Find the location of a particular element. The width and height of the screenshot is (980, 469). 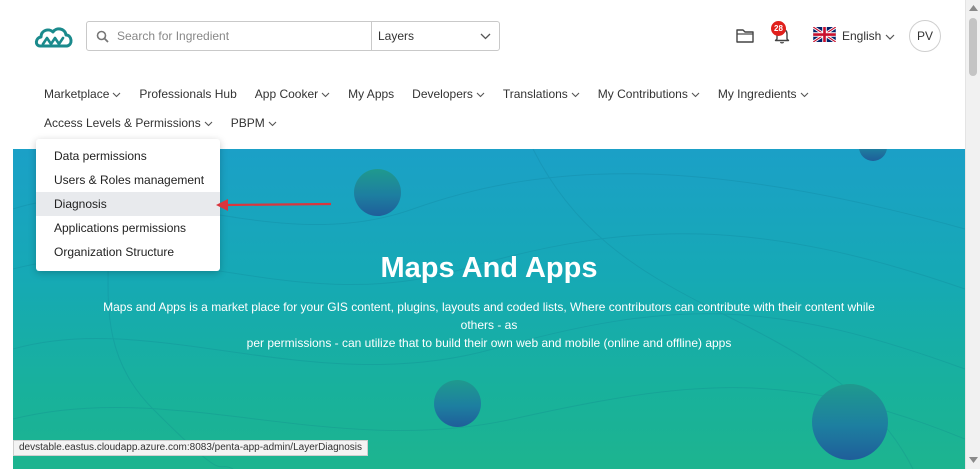

menu-item-diagnosis: Diagnosis is located at coordinates (128, 204).